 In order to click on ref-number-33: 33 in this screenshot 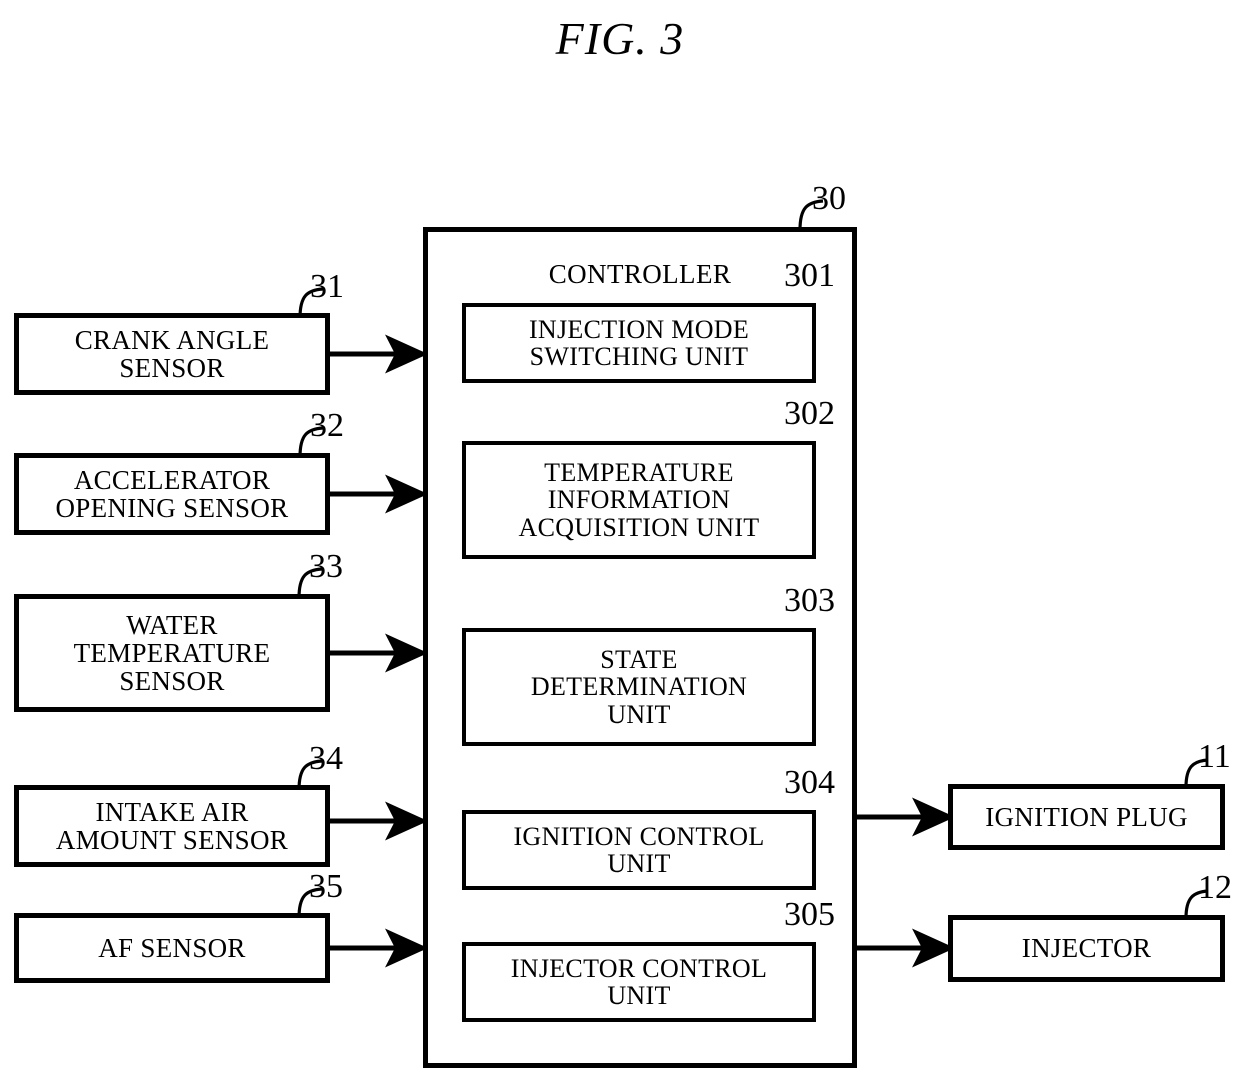, I will do `click(326, 566)`.